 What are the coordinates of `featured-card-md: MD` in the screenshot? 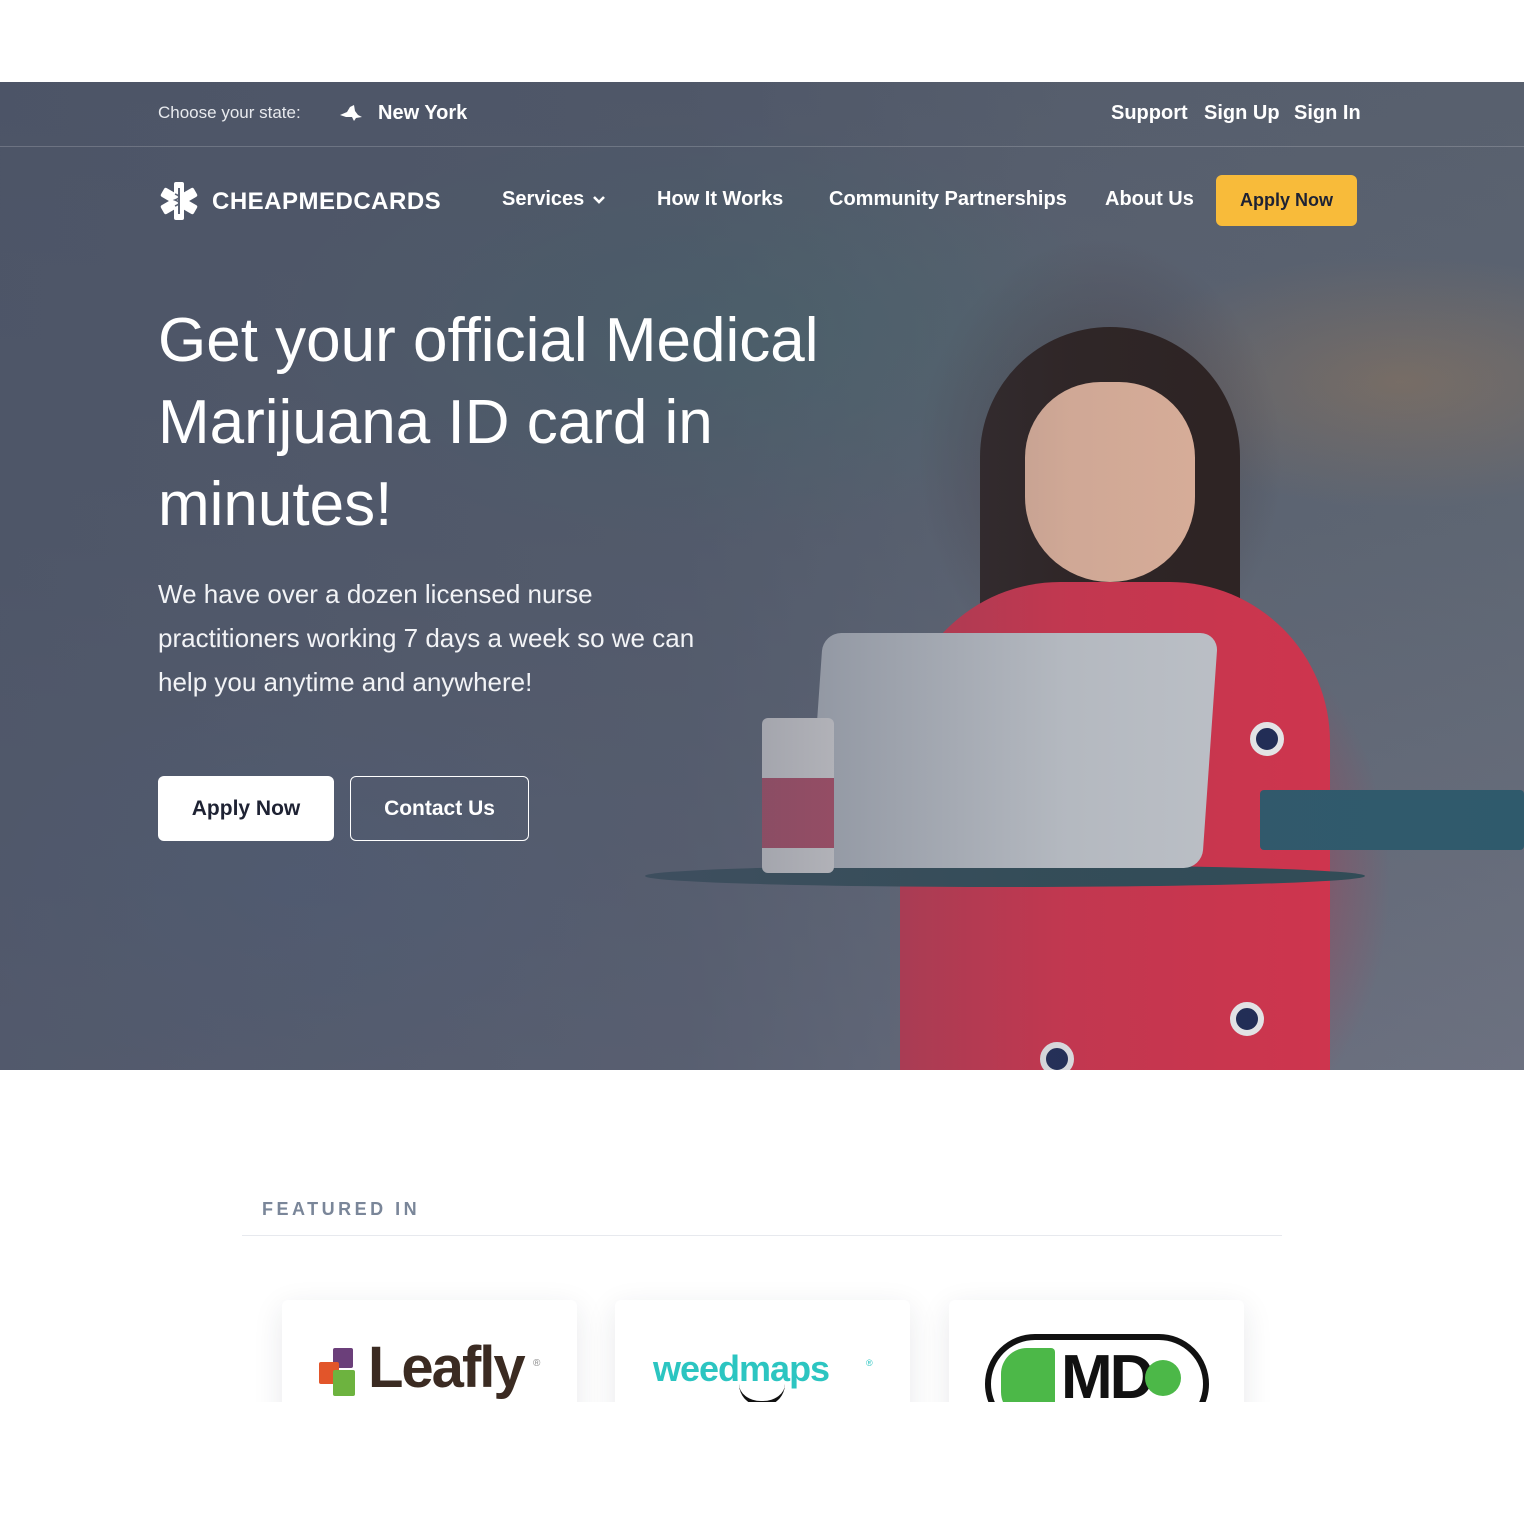 It's located at (1096, 1351).